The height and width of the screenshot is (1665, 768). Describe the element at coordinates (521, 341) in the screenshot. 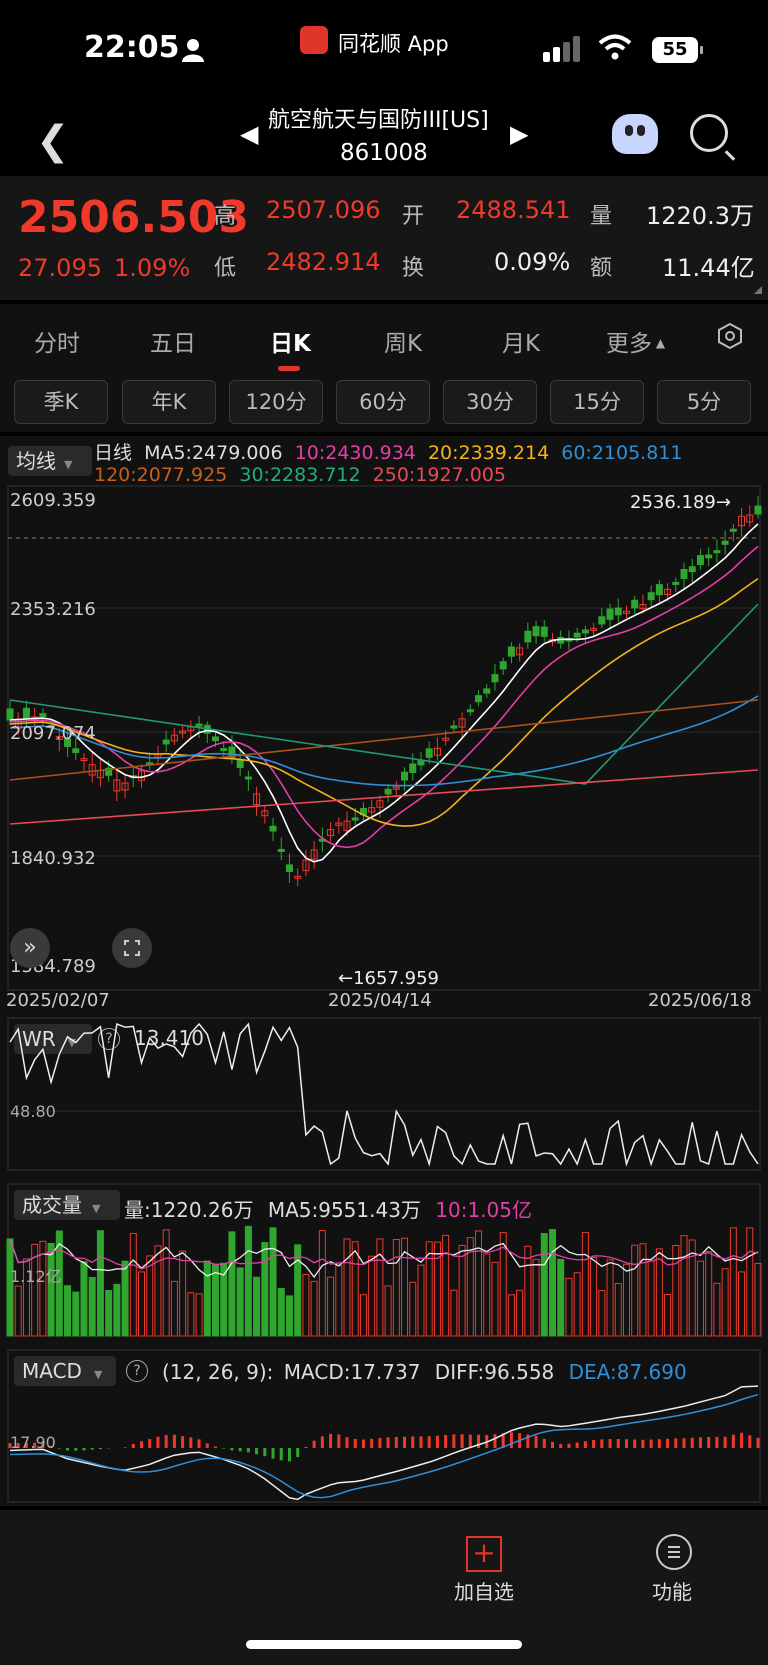

I see `tab-monthly-k: 月K` at that location.